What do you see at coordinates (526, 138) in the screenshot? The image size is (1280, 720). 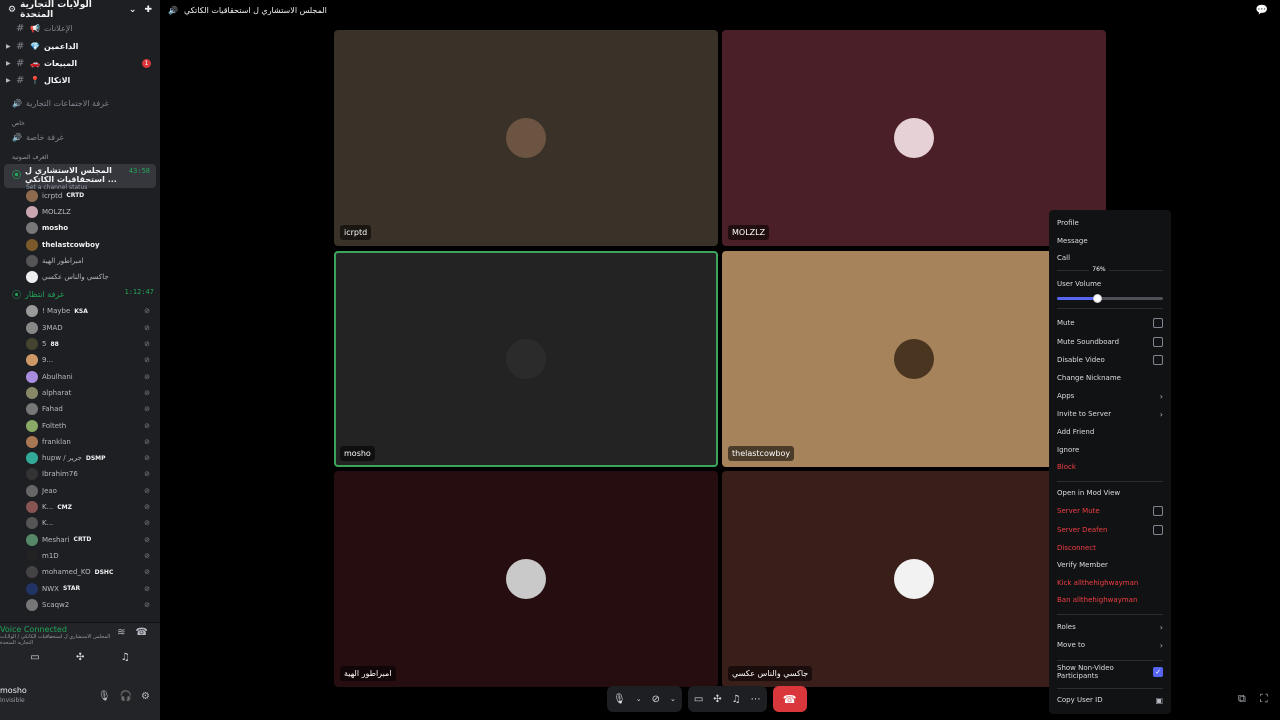 I see `video-tile: icrptd` at bounding box center [526, 138].